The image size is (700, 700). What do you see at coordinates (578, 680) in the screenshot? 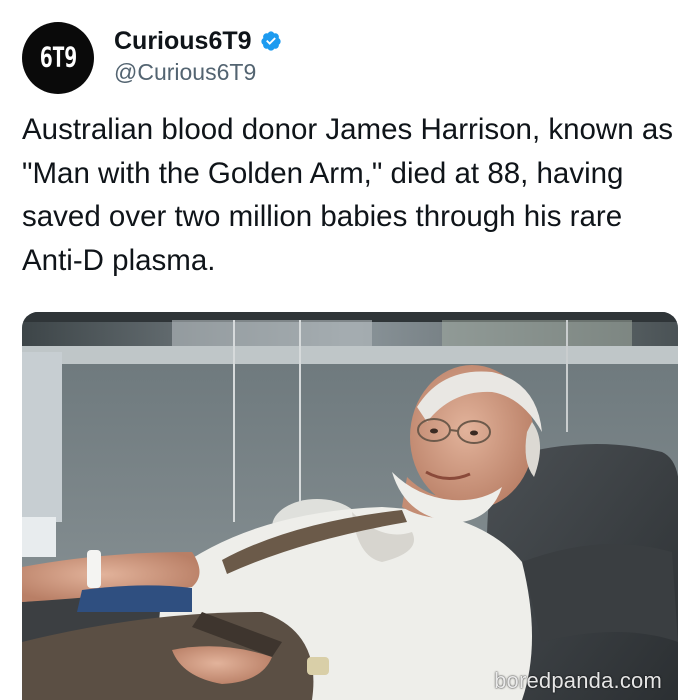
I see `watermark-text: boredpanda.com` at bounding box center [578, 680].